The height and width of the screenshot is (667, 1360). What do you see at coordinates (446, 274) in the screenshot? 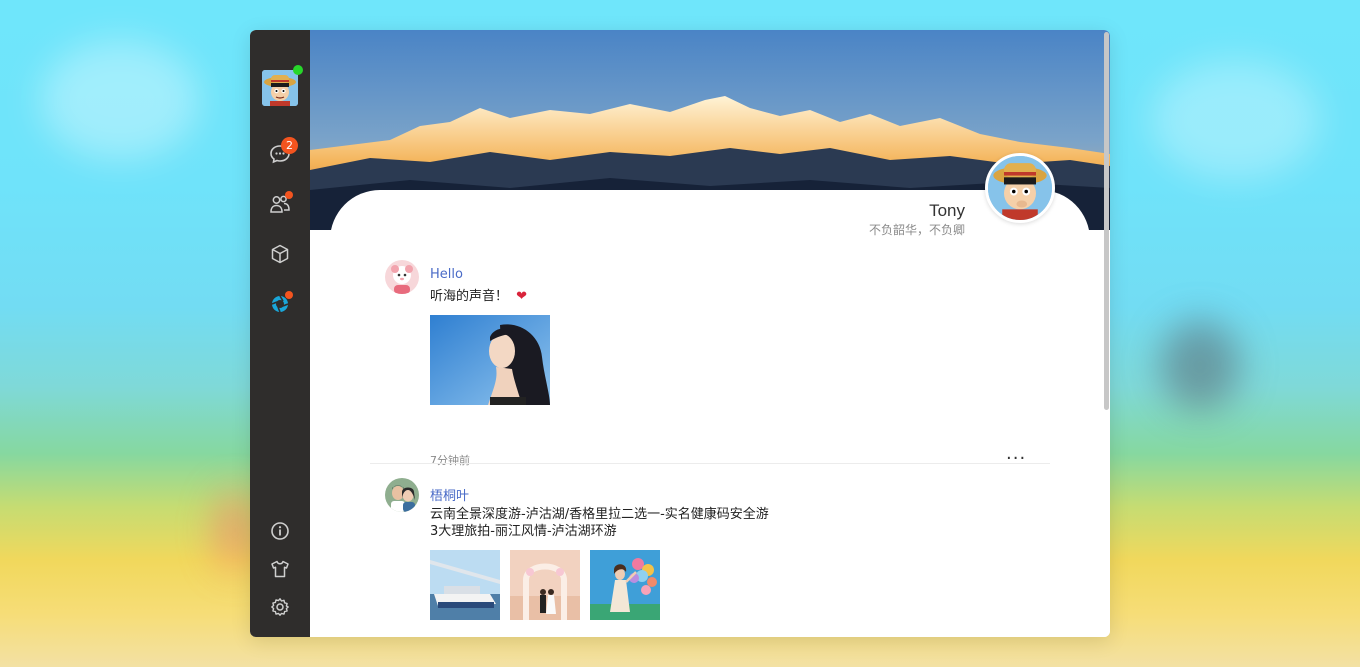
I see `post-author-name: Hello` at bounding box center [446, 274].